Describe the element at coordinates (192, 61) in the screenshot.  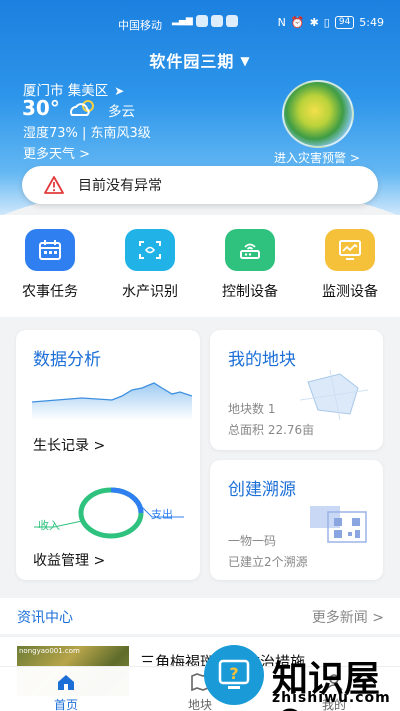
I see `location-label: 软件园三期` at that location.